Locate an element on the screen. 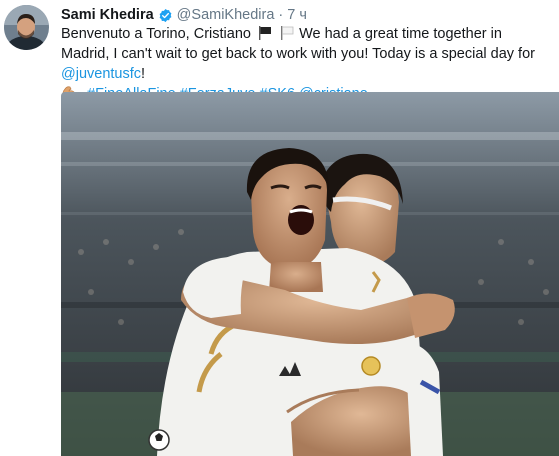 The width and height of the screenshot is (559, 456). author-handle: @SamiKhedira is located at coordinates (226, 15).